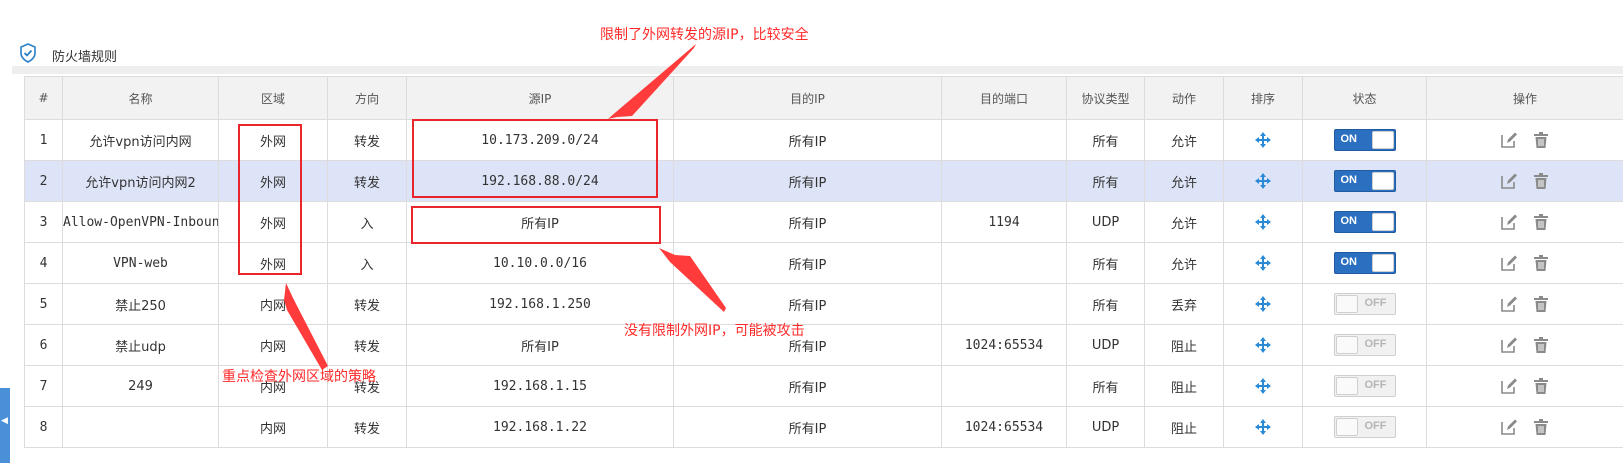  Describe the element at coordinates (43, 222) in the screenshot. I see `index-cell: 3` at that location.